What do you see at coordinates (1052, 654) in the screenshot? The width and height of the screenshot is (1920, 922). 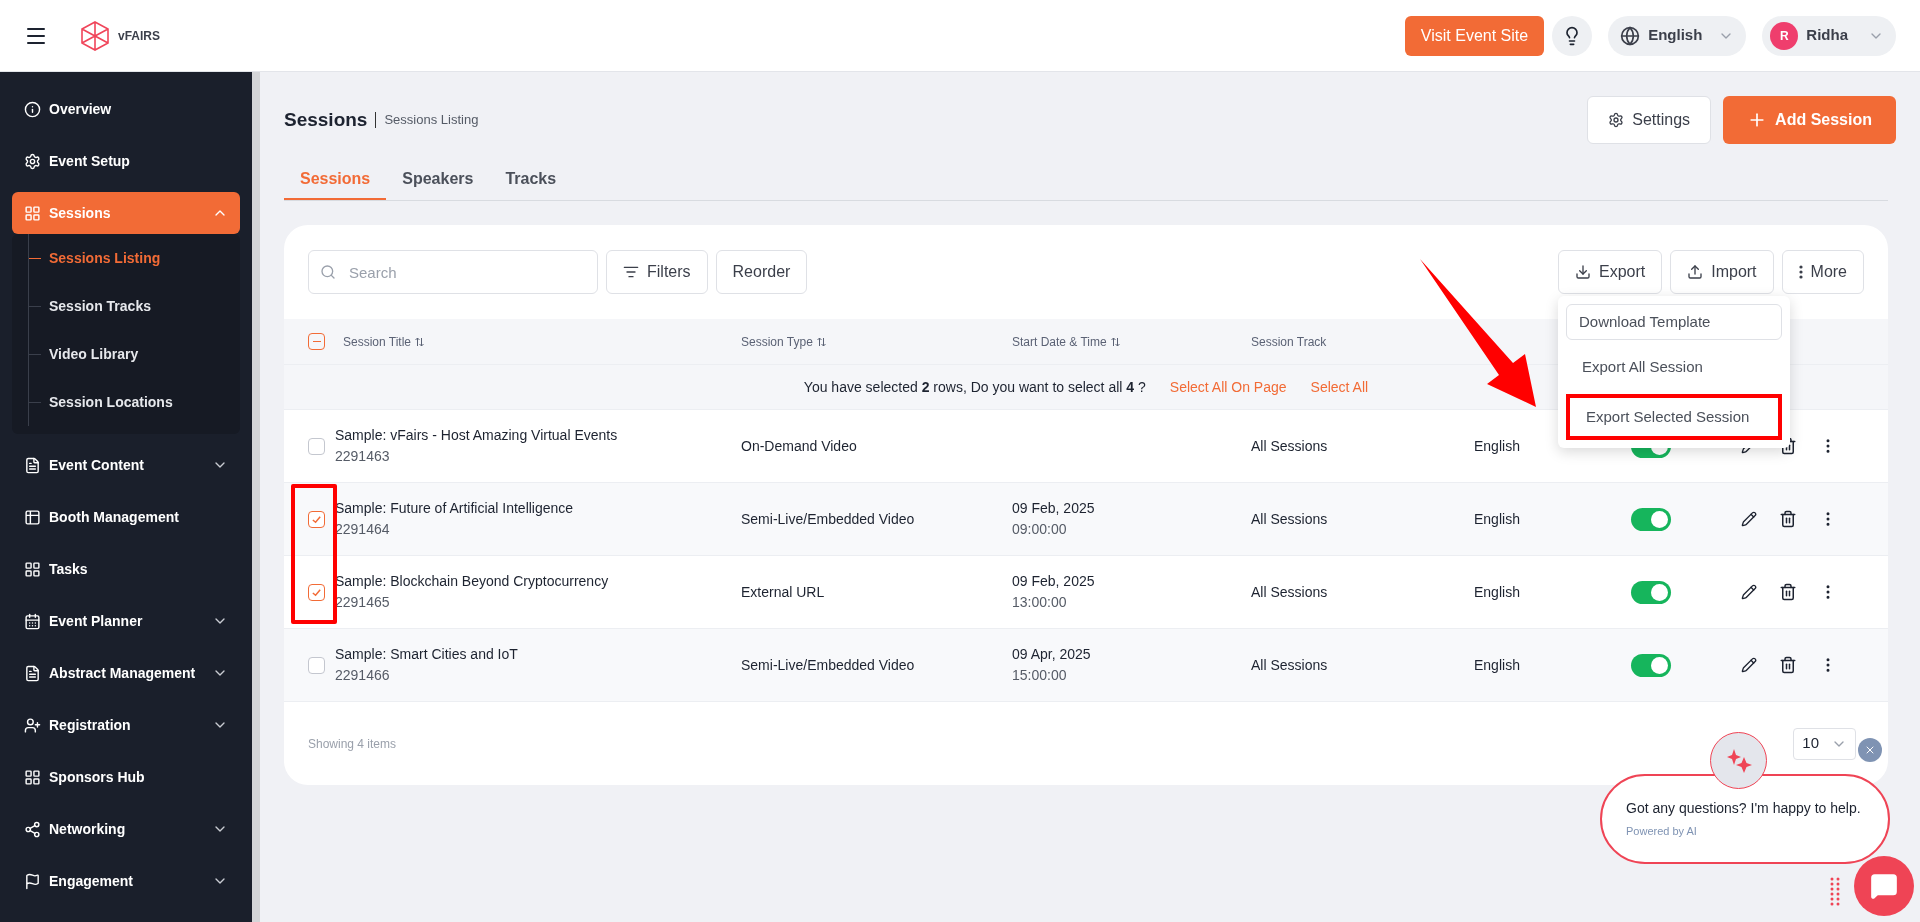 I see `session-date: 09 Apr, 2025` at bounding box center [1052, 654].